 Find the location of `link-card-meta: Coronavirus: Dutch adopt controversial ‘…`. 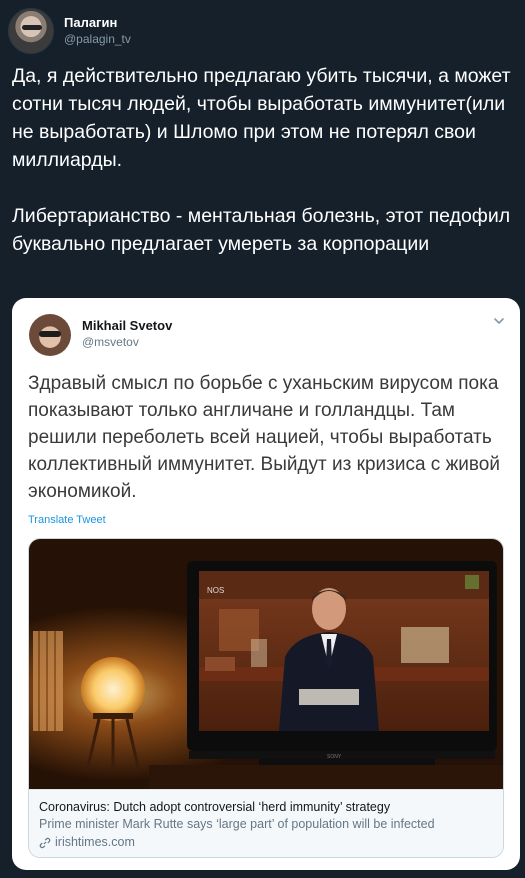

link-card-meta: Coronavirus: Dutch adopt controversial ‘… is located at coordinates (266, 823).